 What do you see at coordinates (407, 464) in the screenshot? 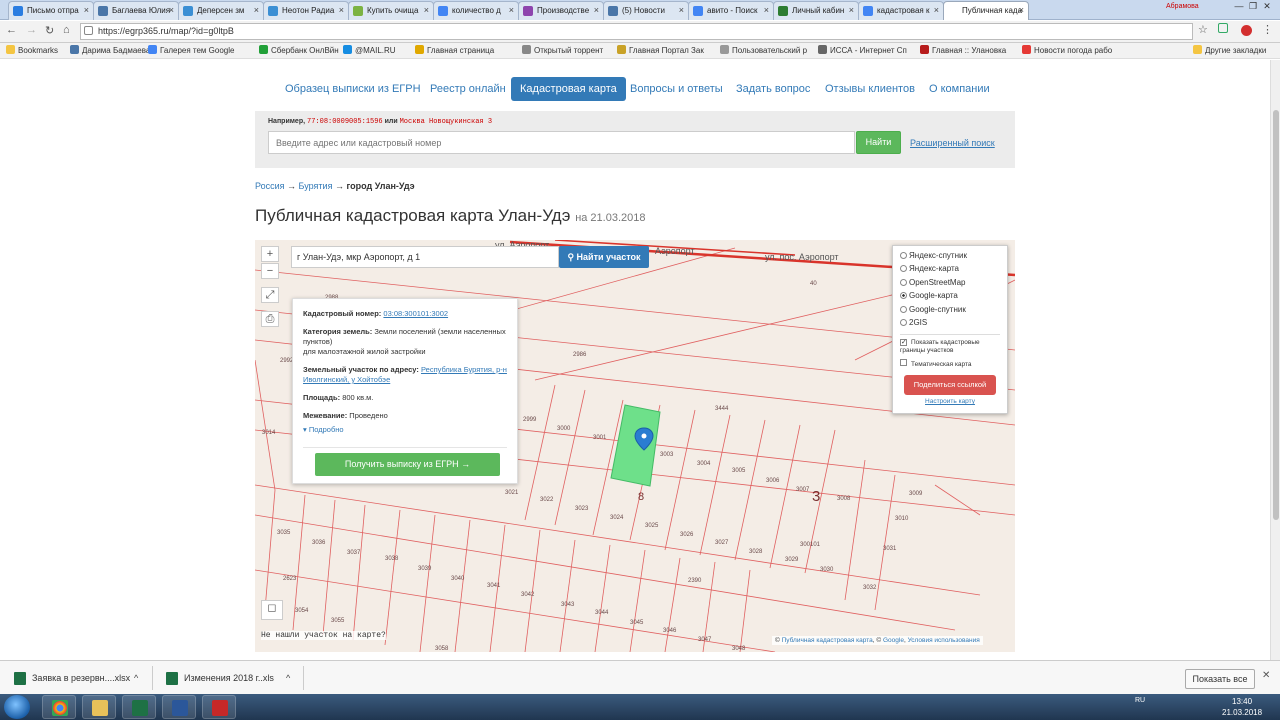
I see `get-extract-button: Получить выписку из ЕГРН →` at bounding box center [407, 464].